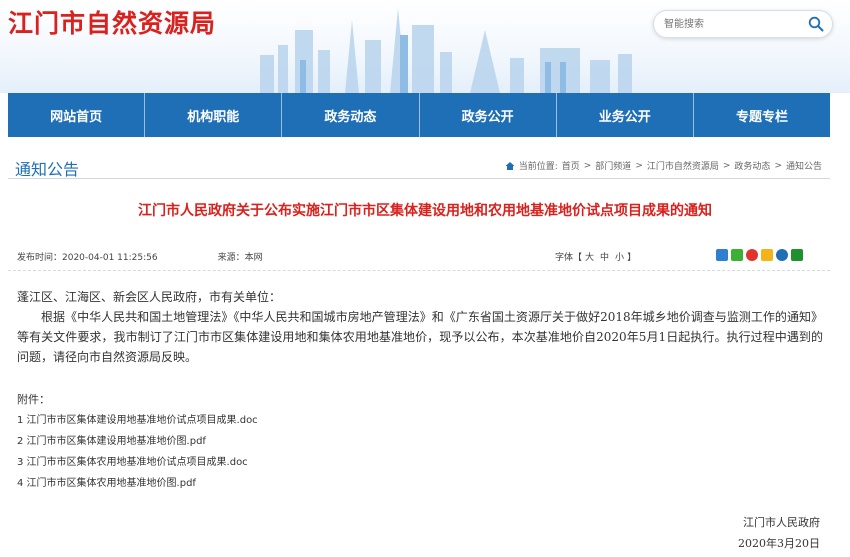 The height and width of the screenshot is (557, 850). I want to click on font-size-medium: 中, so click(604, 258).